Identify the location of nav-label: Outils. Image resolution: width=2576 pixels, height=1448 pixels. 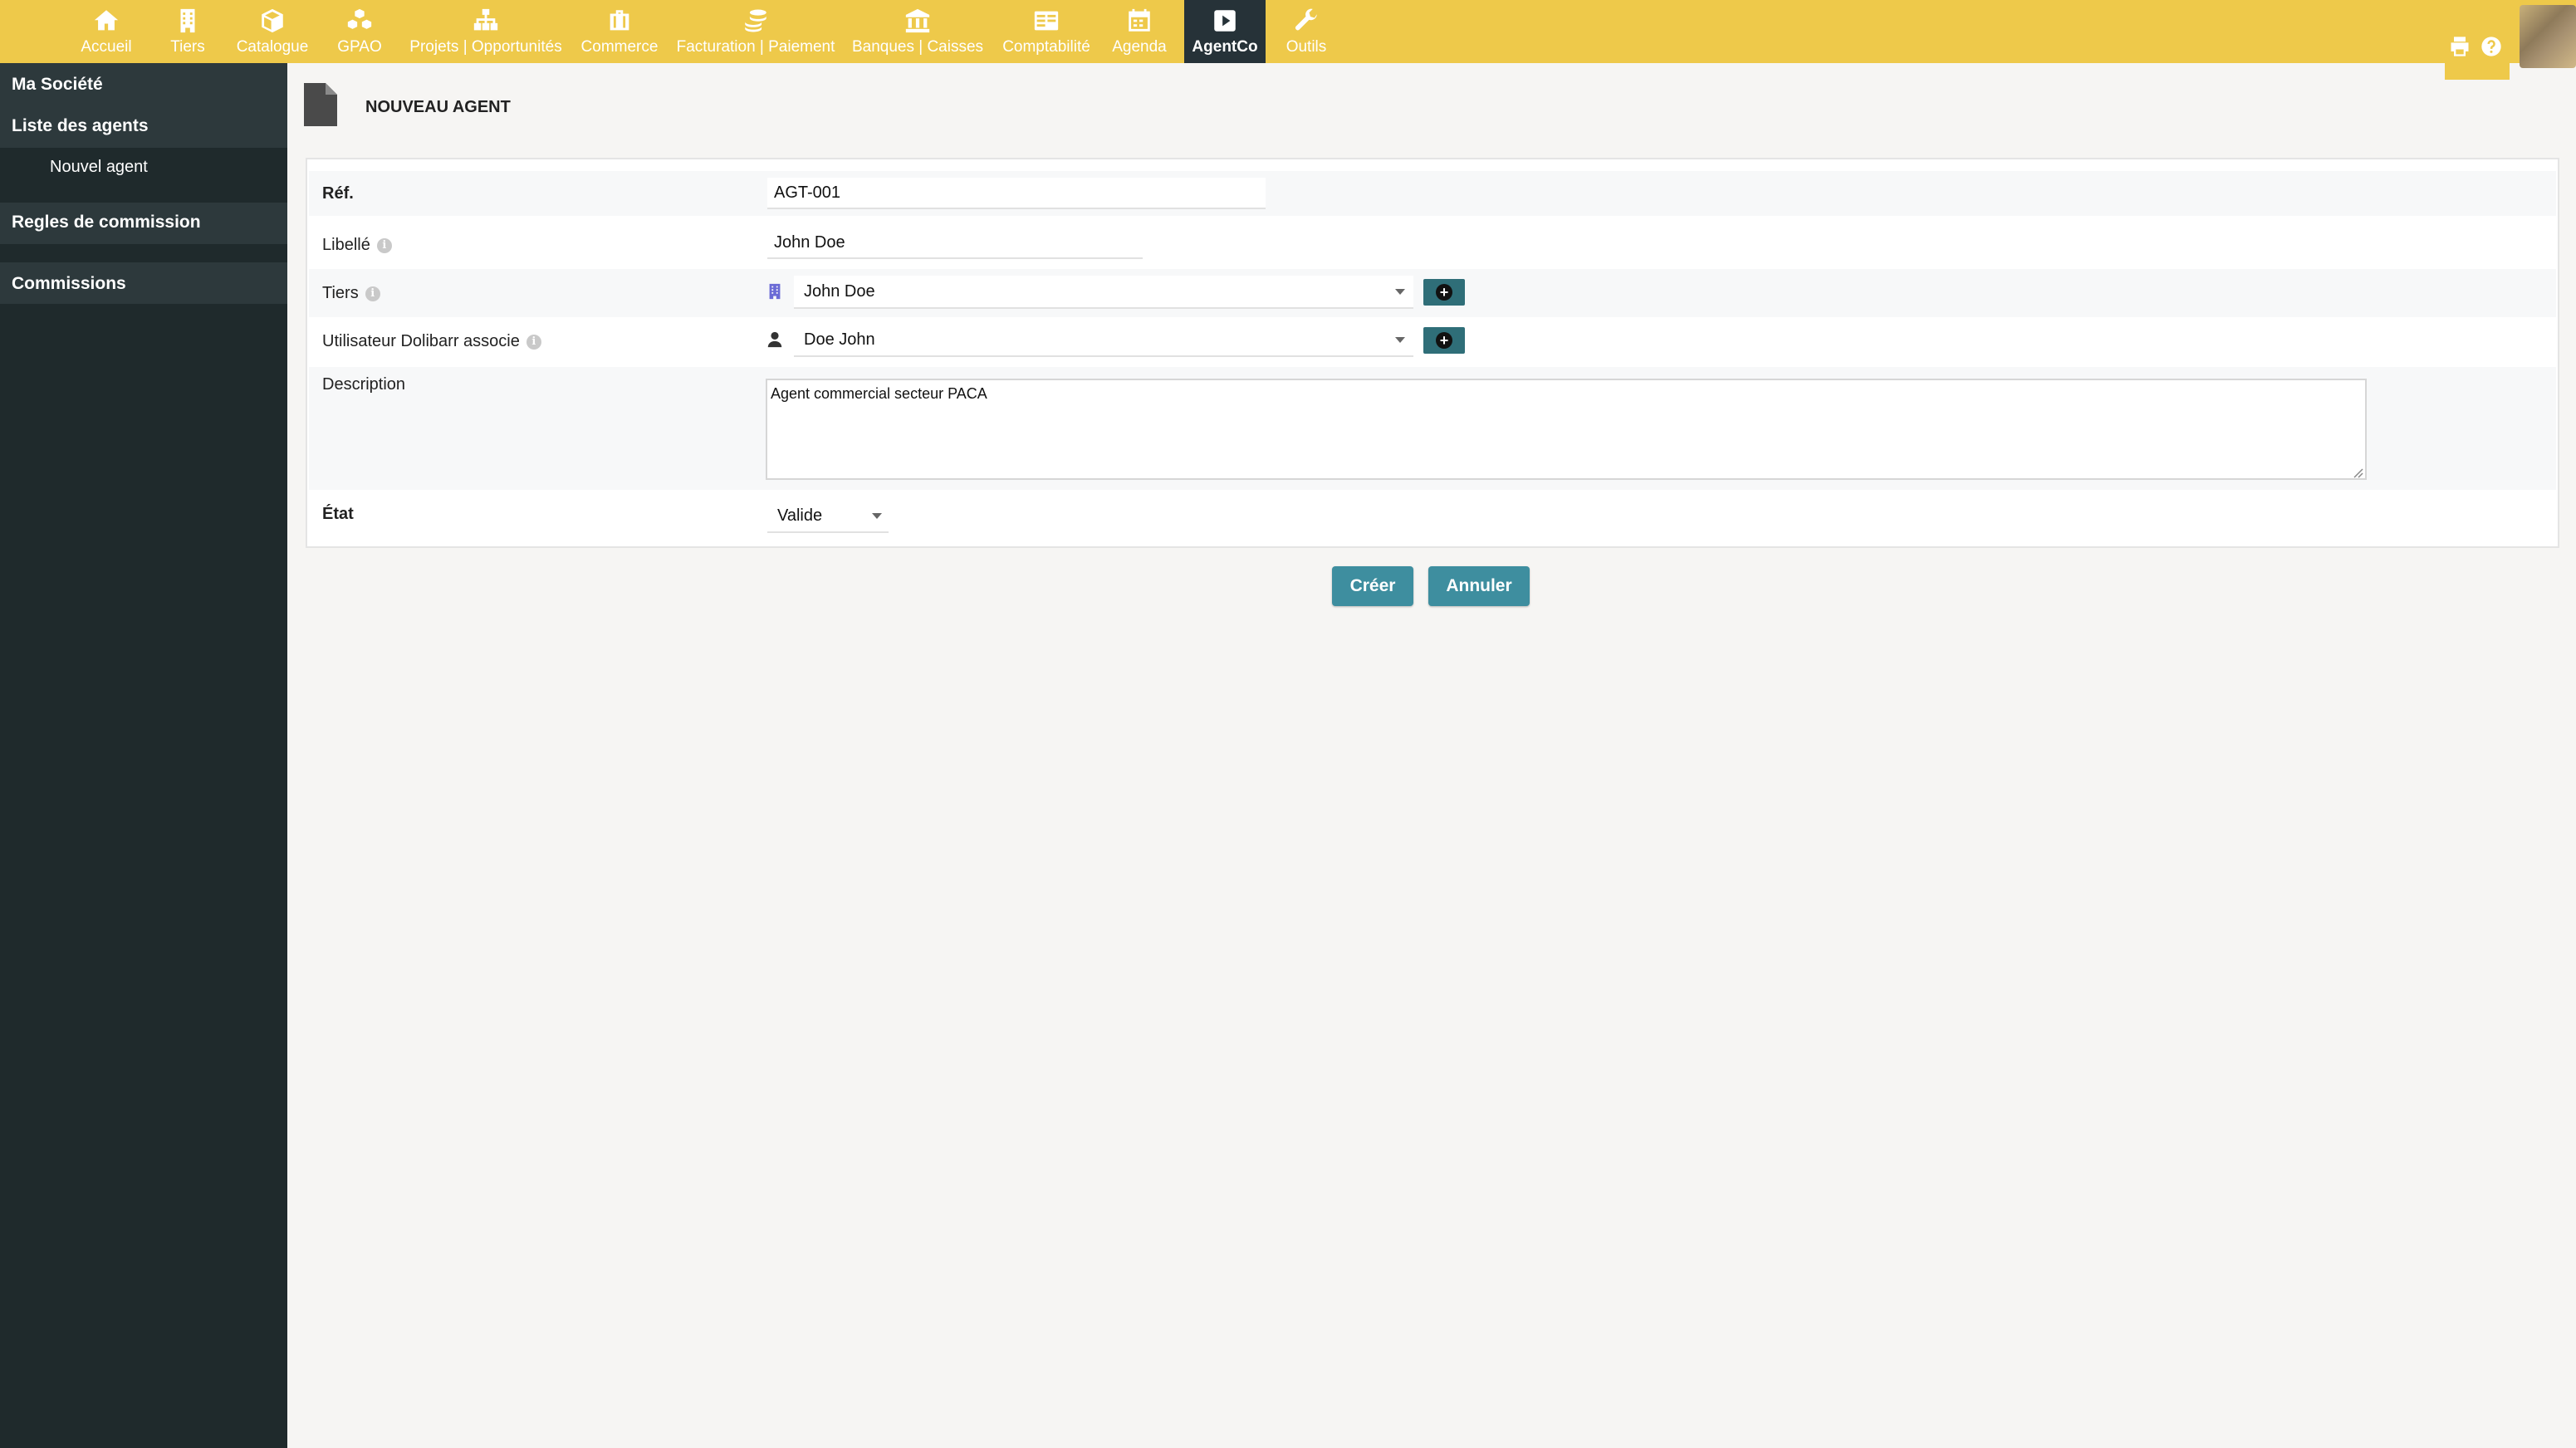
(1306, 47).